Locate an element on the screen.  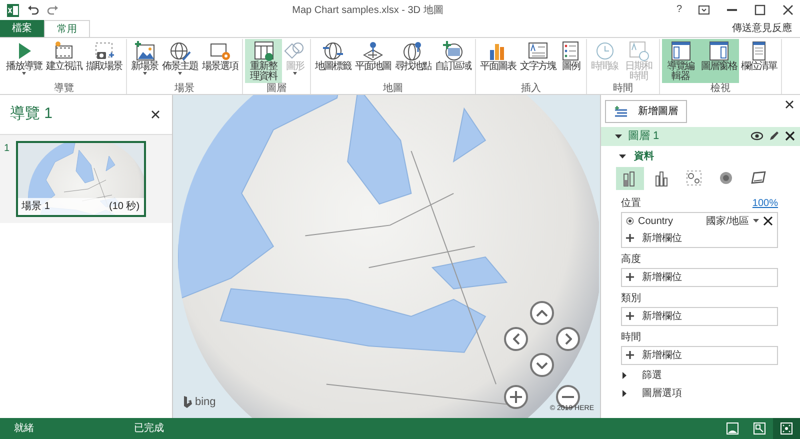
ribbon-tab: 常用 is located at coordinates (67, 28).